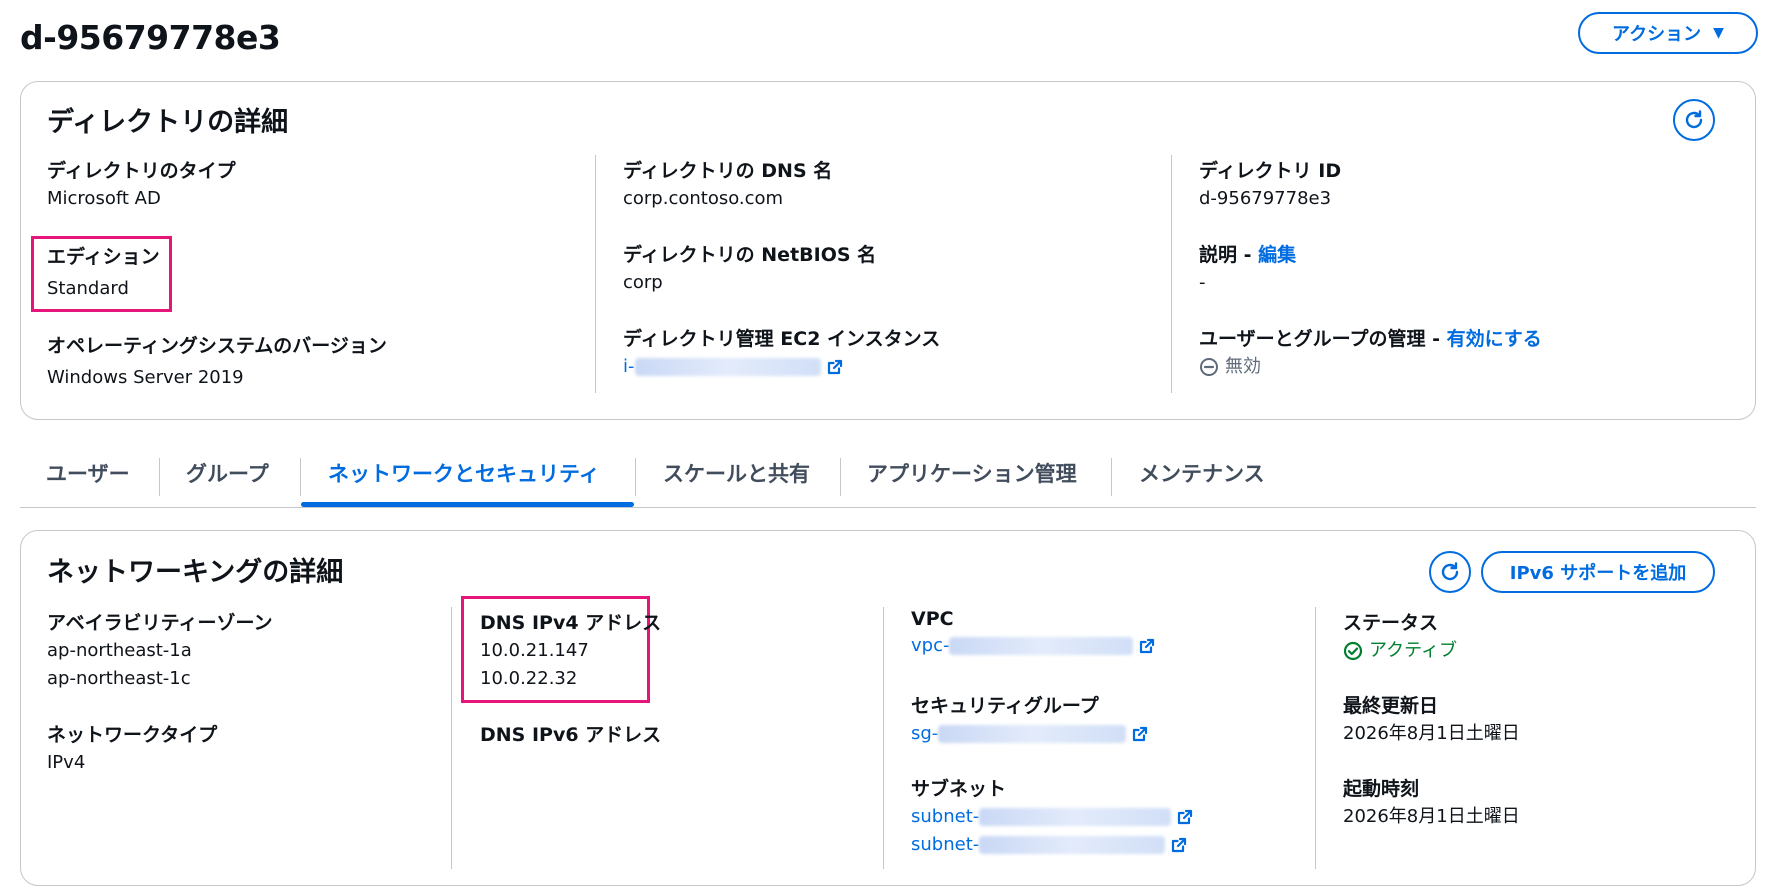  I want to click on dns-ipv6-field: DNS IPv6 アドレス, so click(570, 733).